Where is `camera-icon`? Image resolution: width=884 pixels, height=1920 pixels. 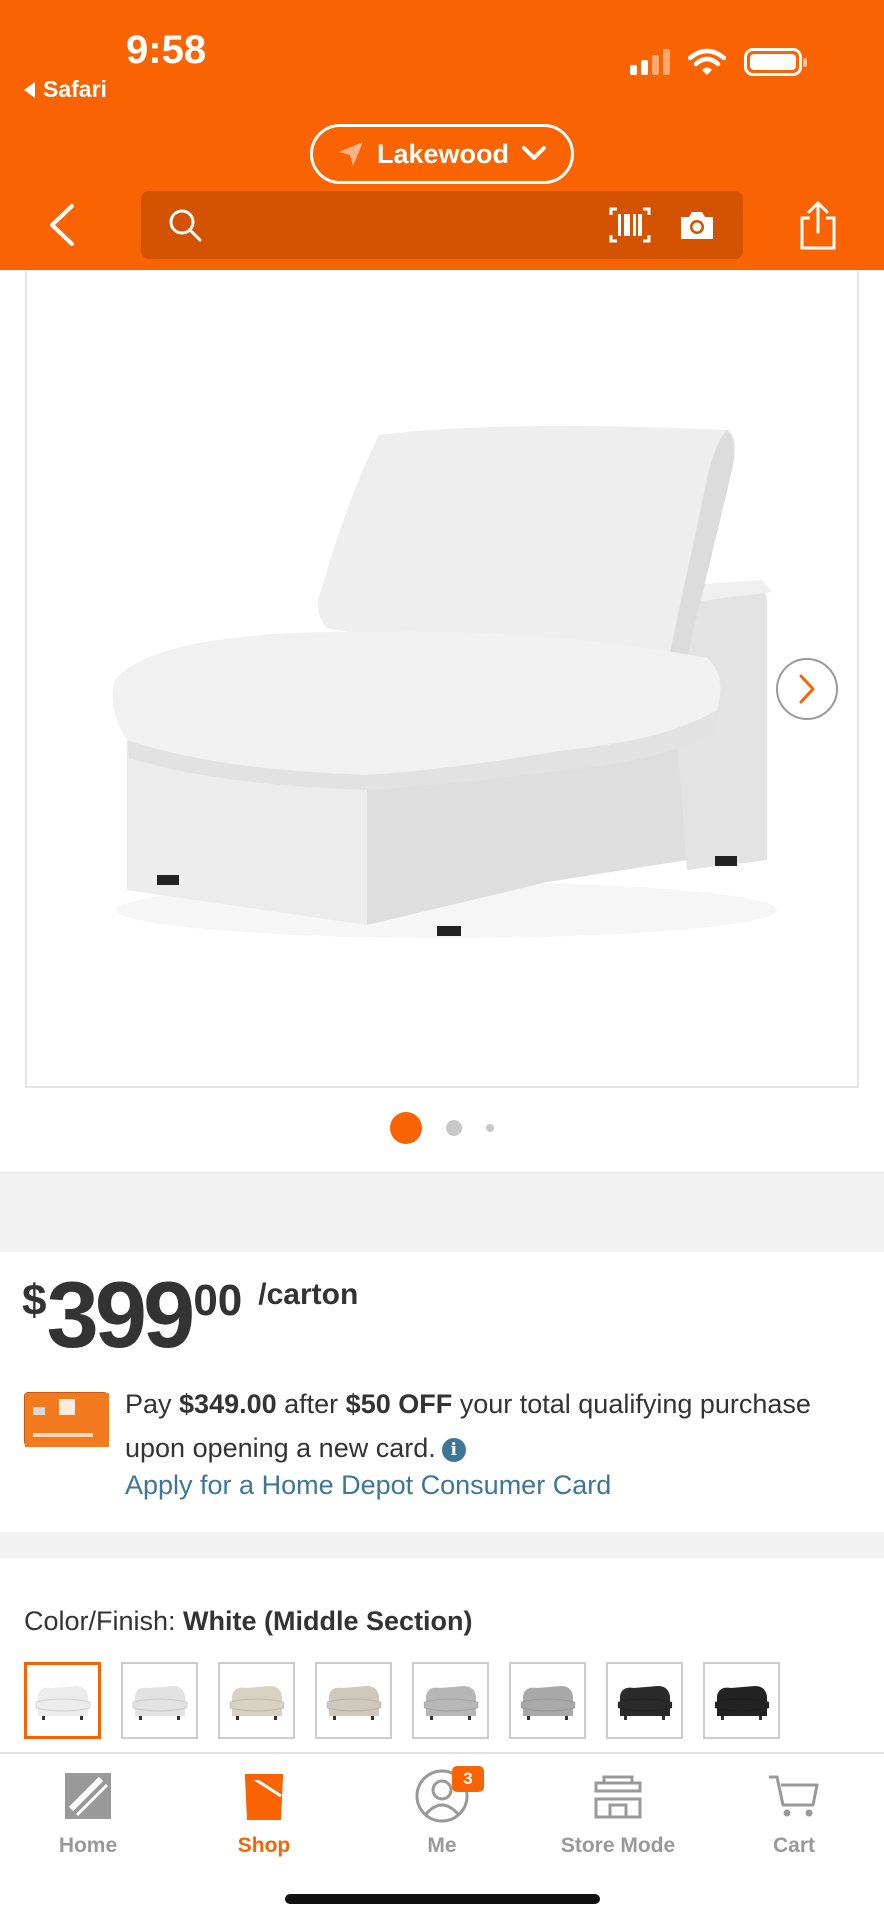
camera-icon is located at coordinates (697, 225).